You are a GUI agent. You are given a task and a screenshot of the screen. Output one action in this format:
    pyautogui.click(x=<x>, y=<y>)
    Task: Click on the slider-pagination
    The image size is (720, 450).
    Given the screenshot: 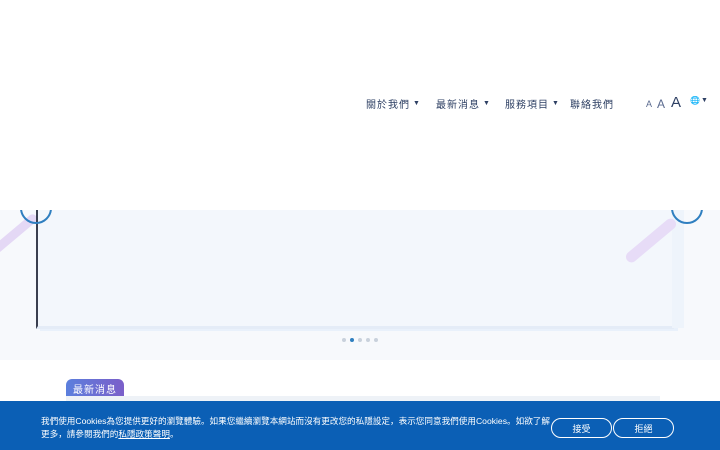 What is the action you would take?
    pyautogui.click(x=360, y=340)
    